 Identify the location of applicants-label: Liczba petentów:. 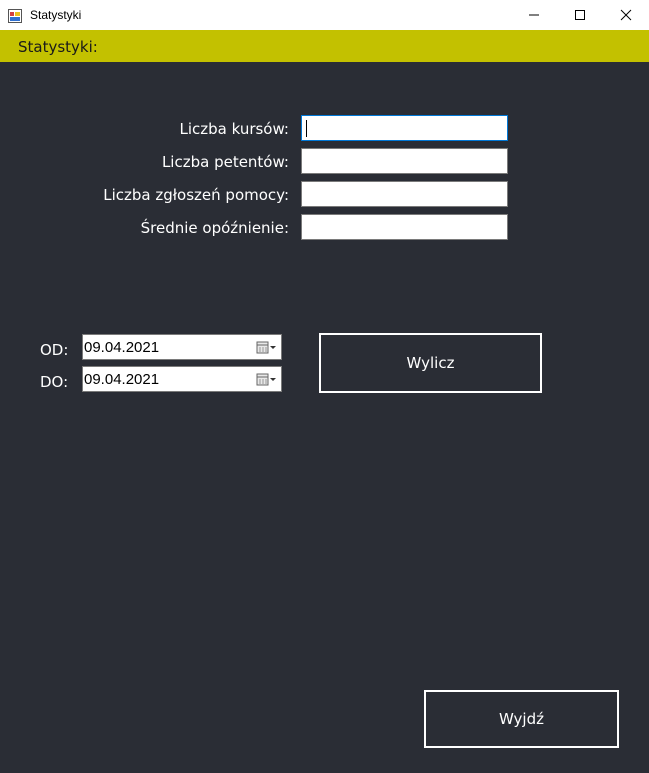
(225, 162).